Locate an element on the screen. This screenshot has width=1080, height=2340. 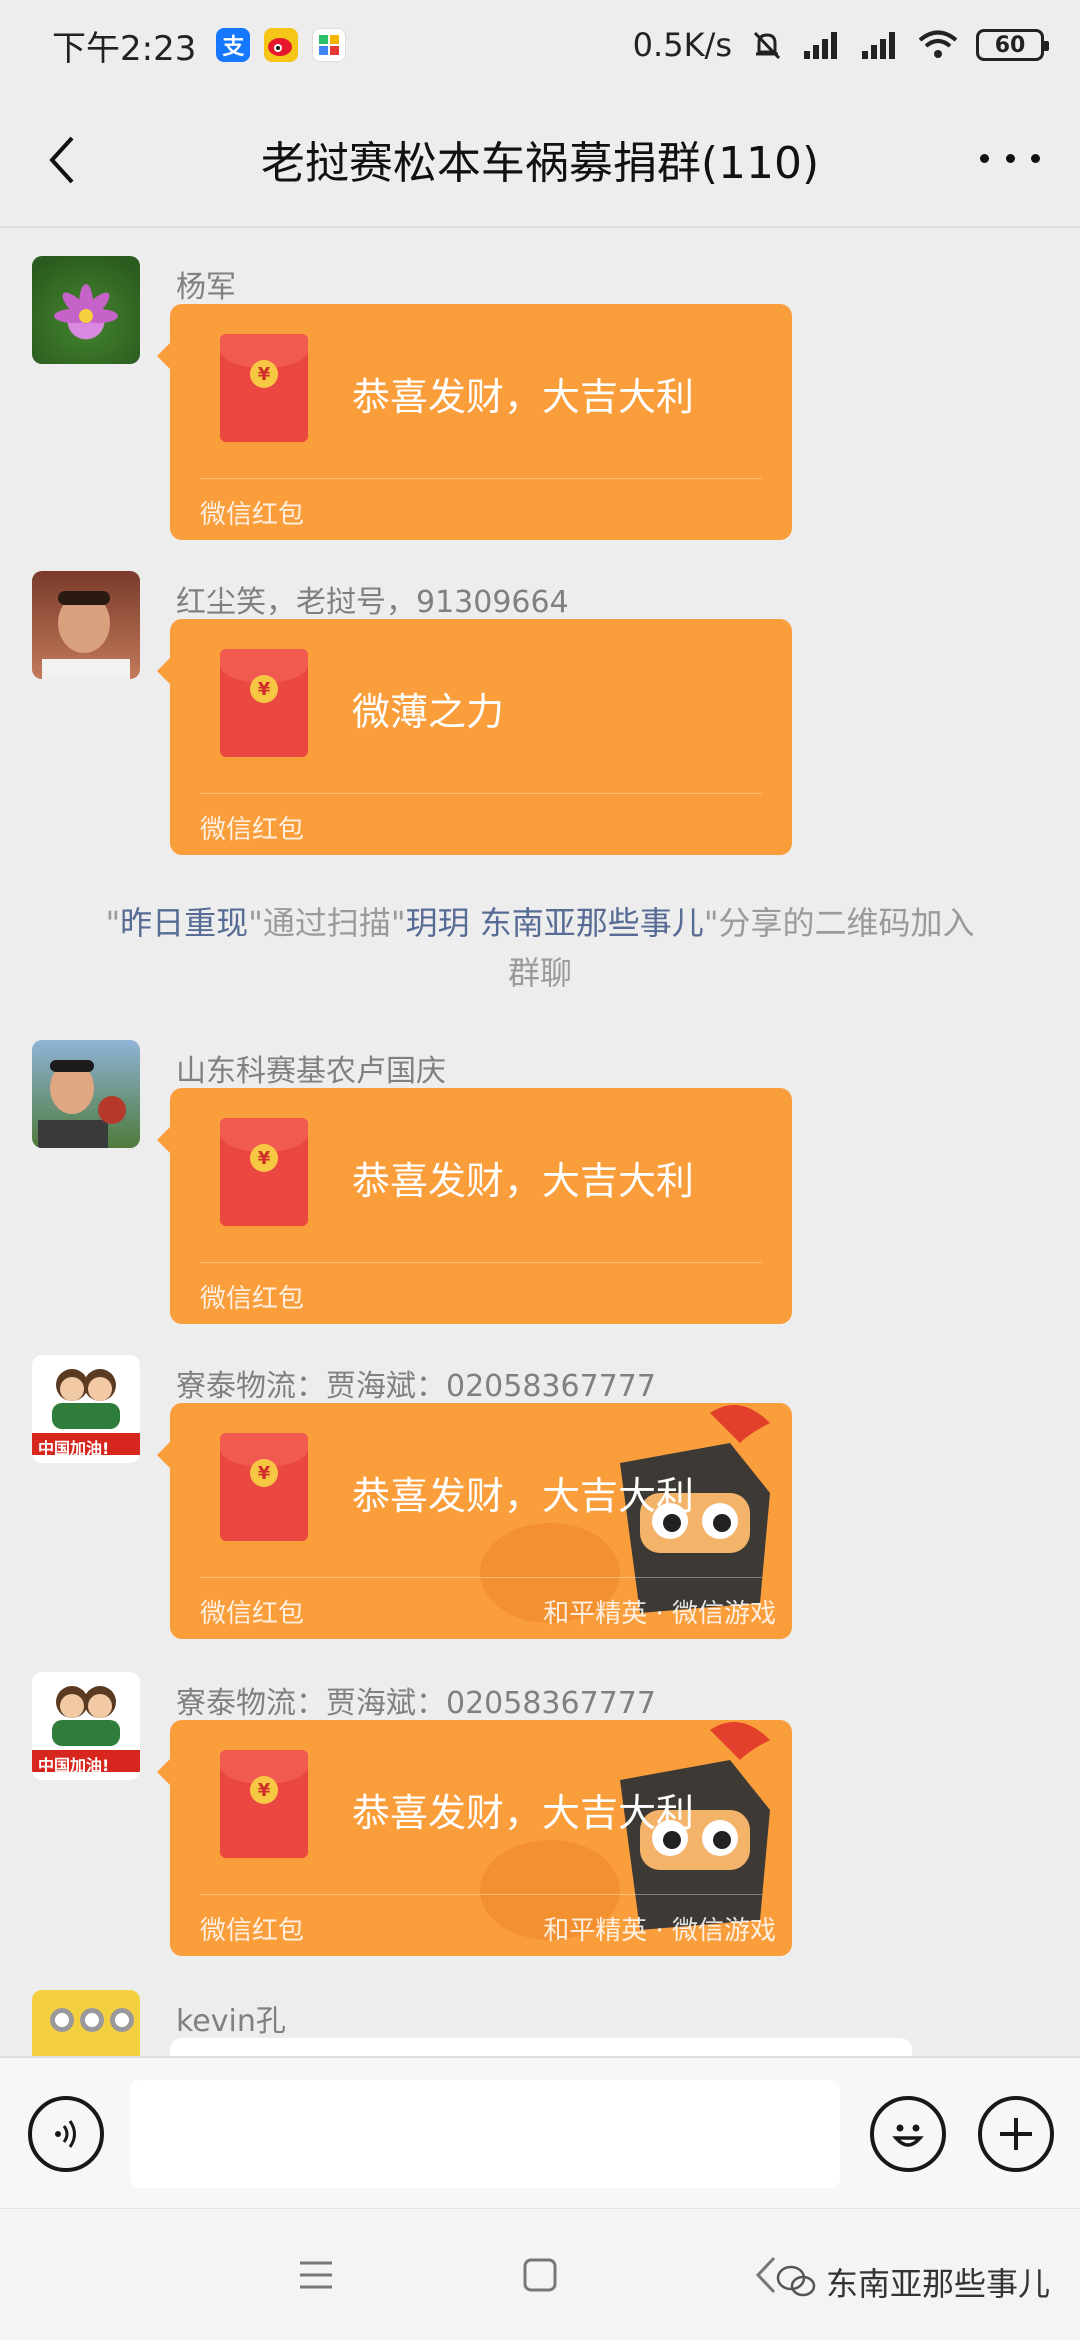
back-arrow-icon is located at coordinates (64, 160).